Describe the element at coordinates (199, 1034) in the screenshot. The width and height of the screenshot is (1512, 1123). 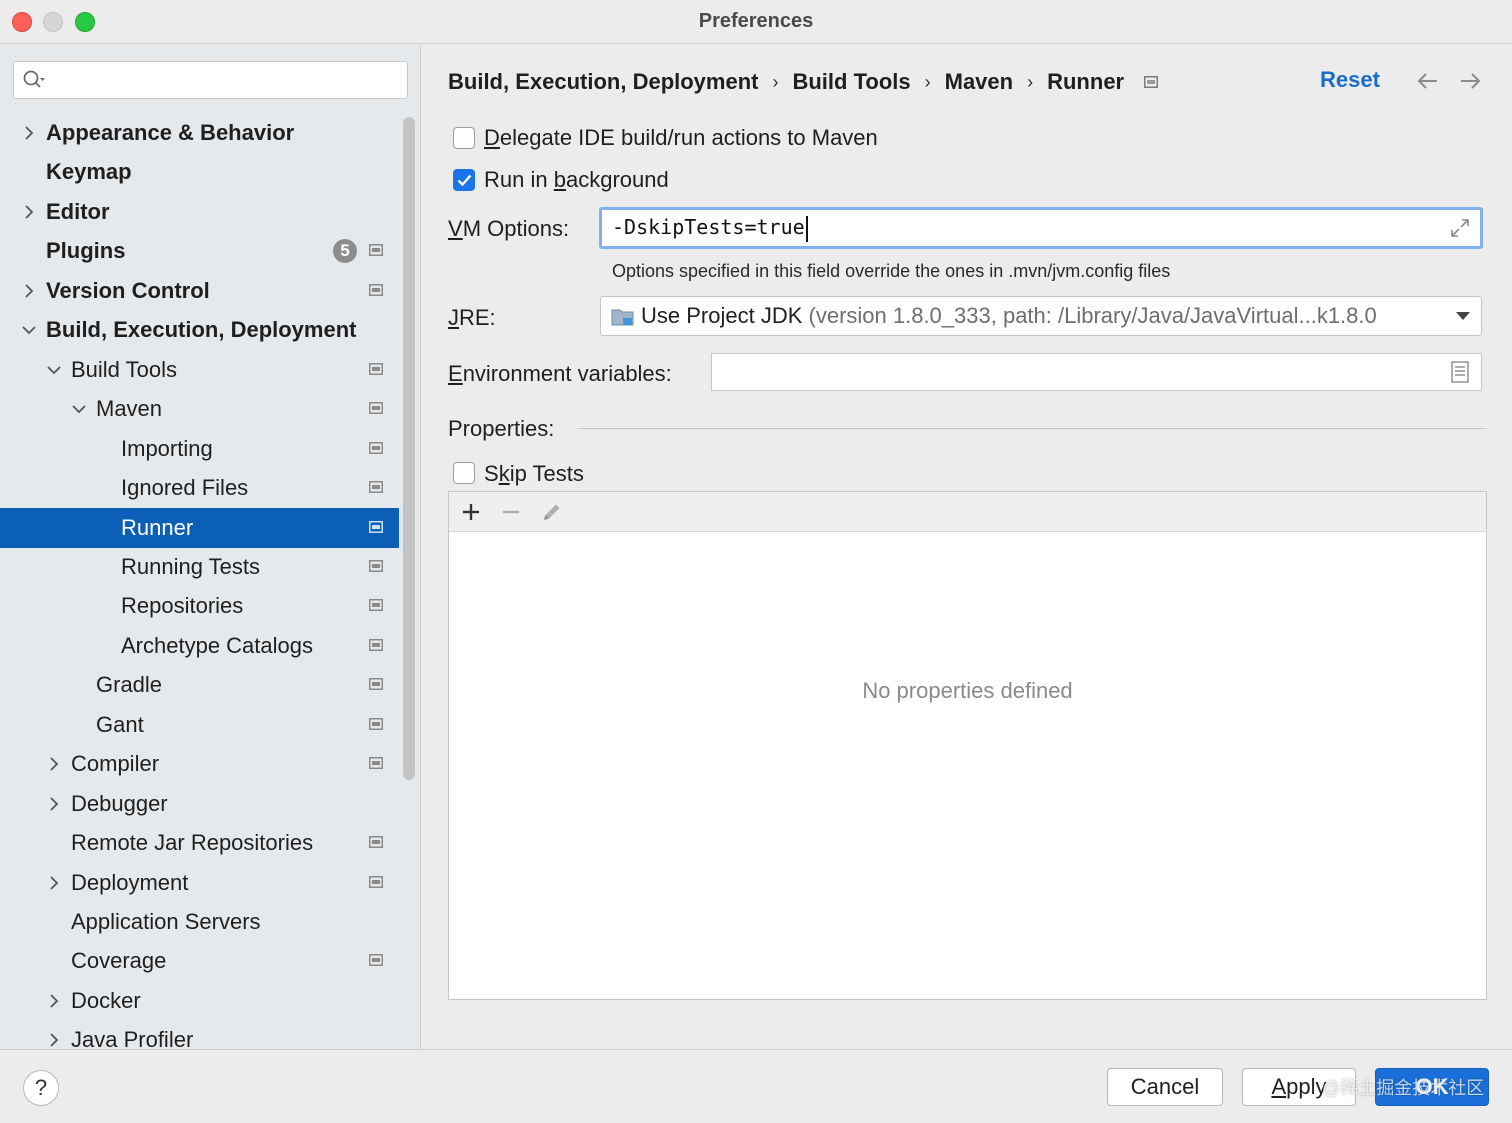
I see `sidebar-item: Java Profiler` at that location.